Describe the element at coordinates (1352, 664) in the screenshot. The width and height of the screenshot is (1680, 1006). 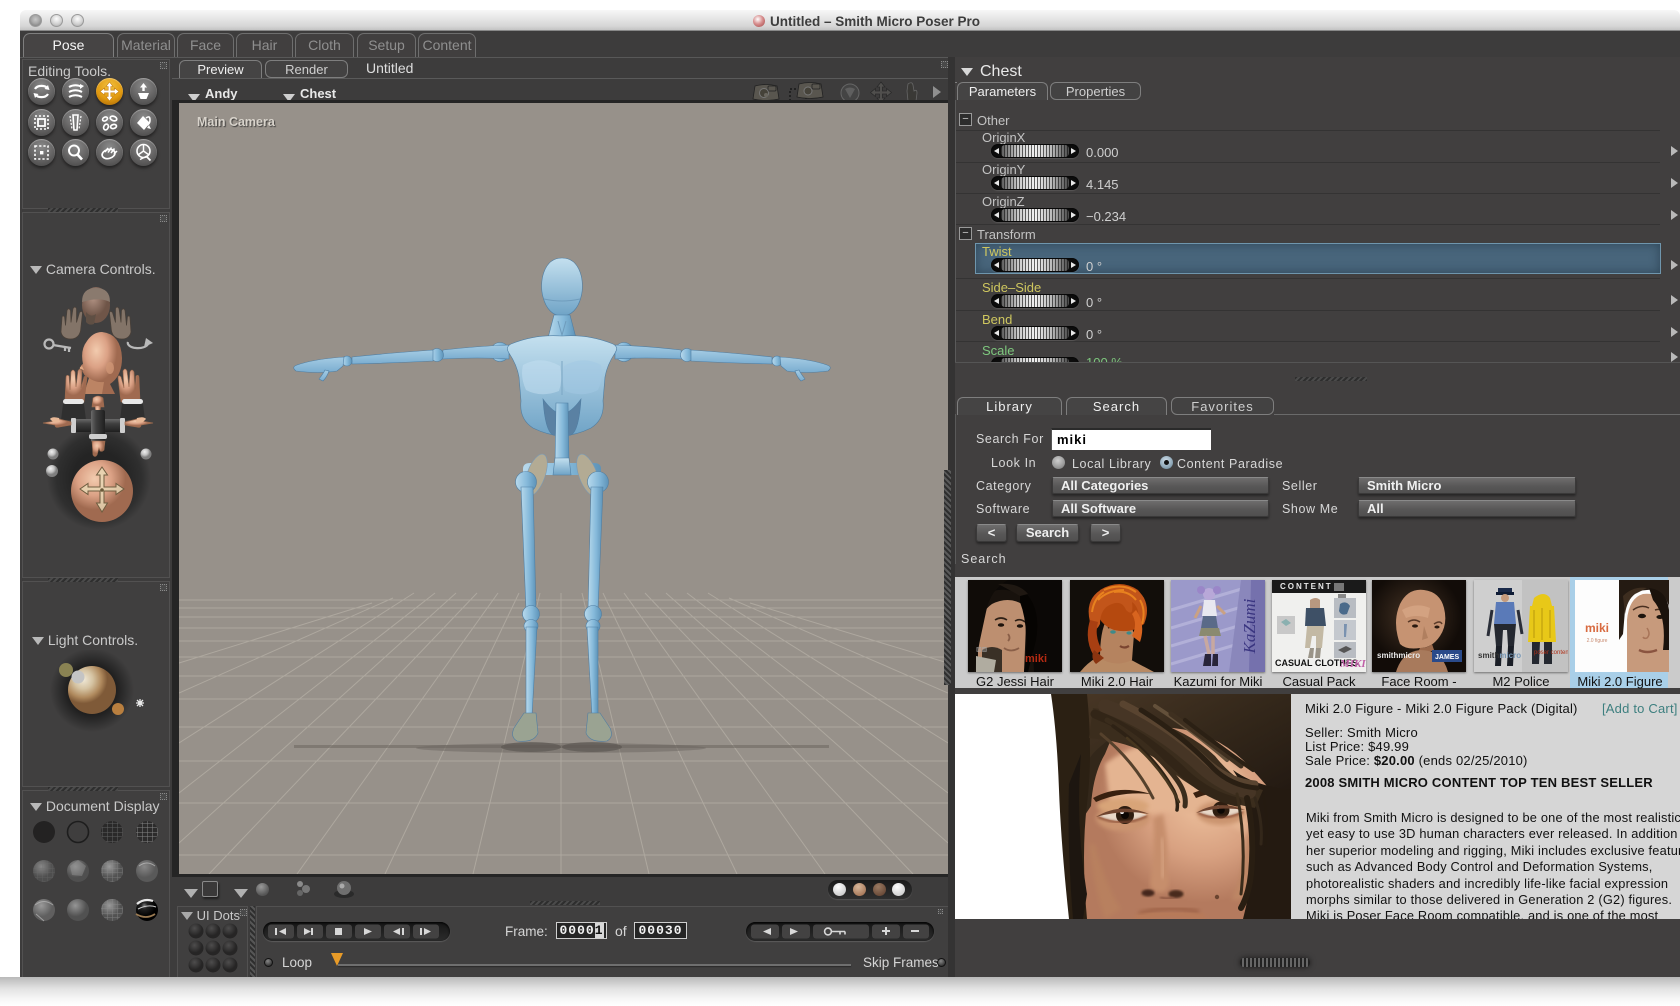
I see `svg-text: MIKI` at that location.